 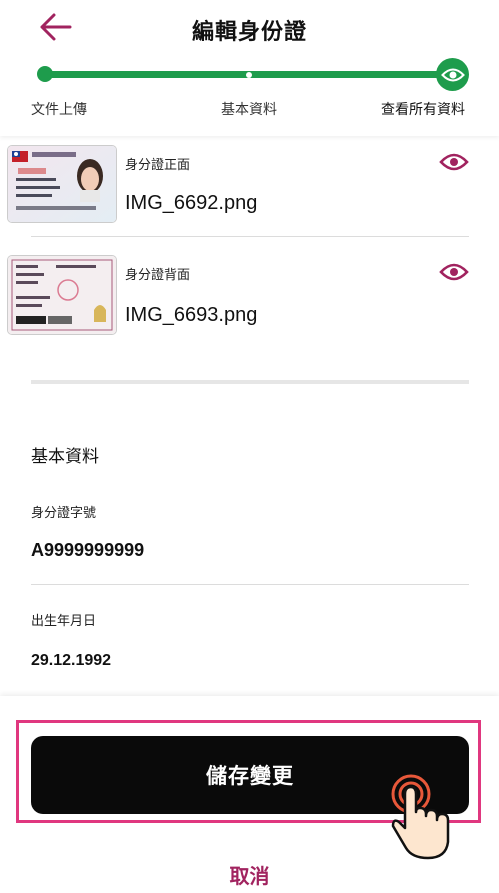 I want to click on id-card-back-thumbnail, so click(x=62, y=295).